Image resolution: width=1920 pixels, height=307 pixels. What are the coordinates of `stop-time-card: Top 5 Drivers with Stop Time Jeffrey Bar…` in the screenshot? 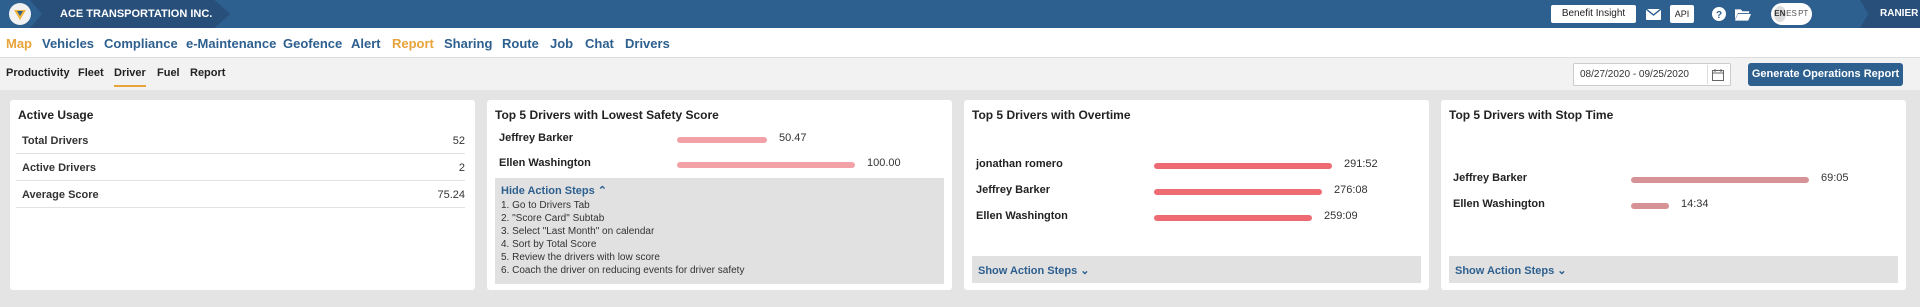 It's located at (1673, 195).